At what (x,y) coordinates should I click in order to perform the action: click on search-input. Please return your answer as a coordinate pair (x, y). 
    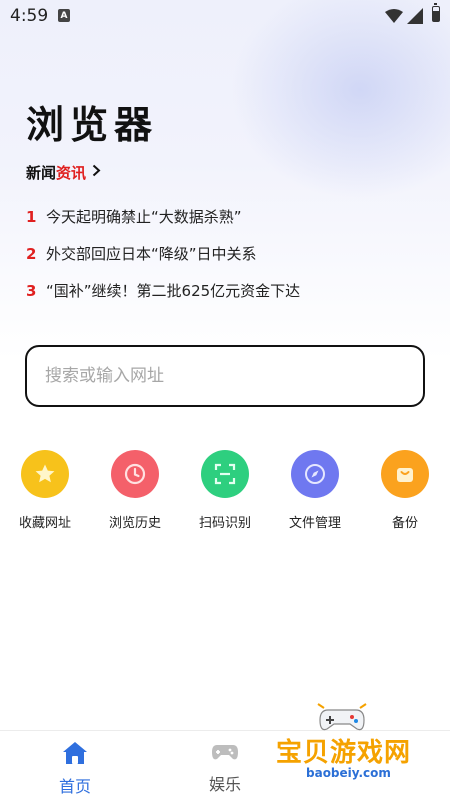
    Looking at the image, I should click on (233, 376).